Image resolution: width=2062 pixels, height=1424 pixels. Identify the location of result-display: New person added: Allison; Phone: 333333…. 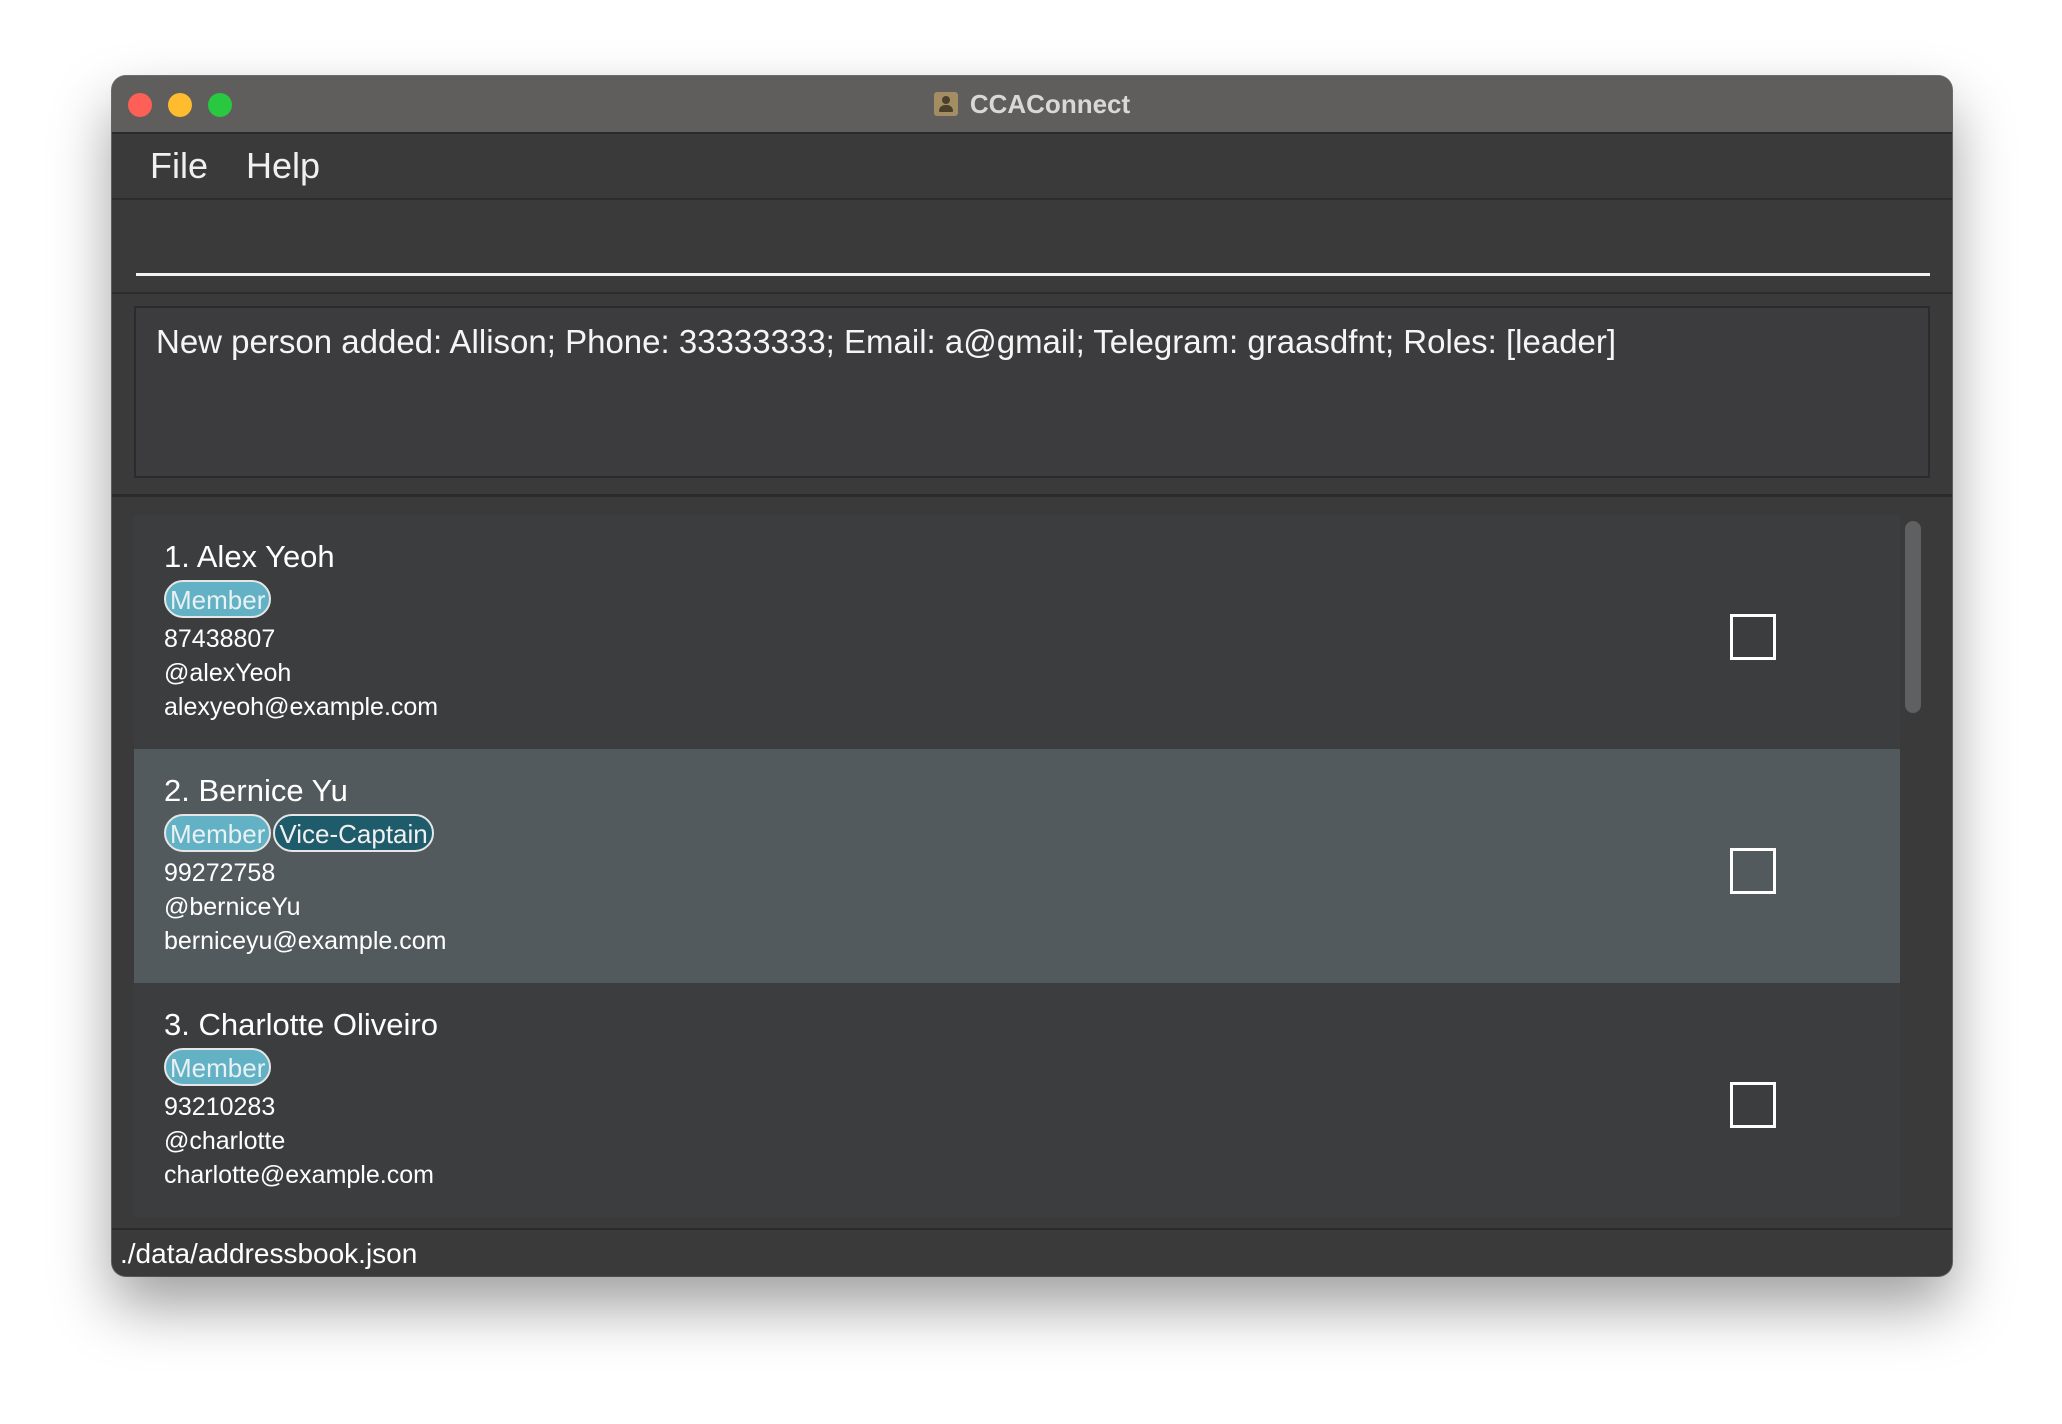
(1032, 392).